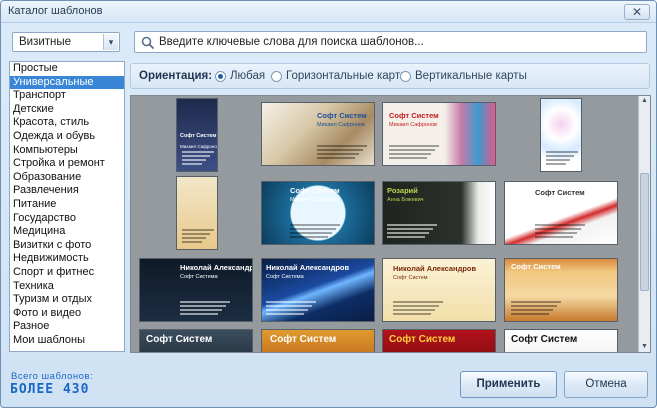  I want to click on scroll-down-icon: ▼, so click(644, 347).